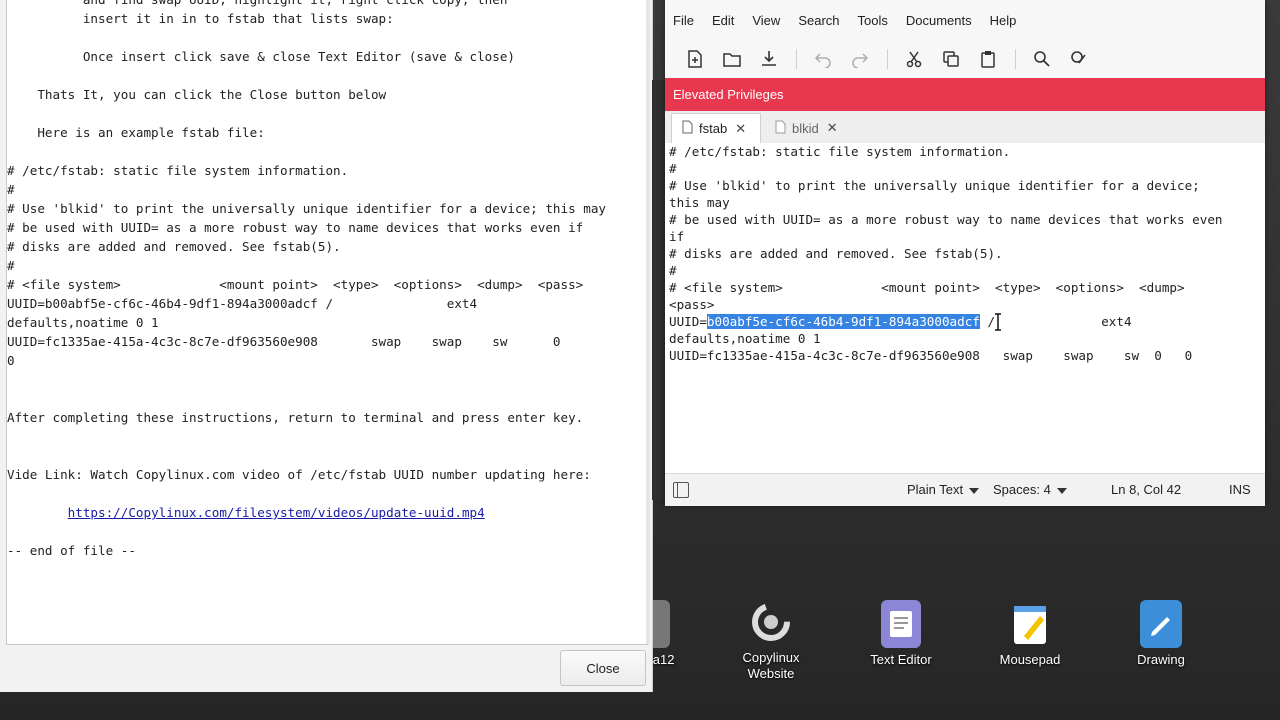 This screenshot has height=720, width=1280. Describe the element at coordinates (699, 202) in the screenshot. I see `editor-line: this may` at that location.